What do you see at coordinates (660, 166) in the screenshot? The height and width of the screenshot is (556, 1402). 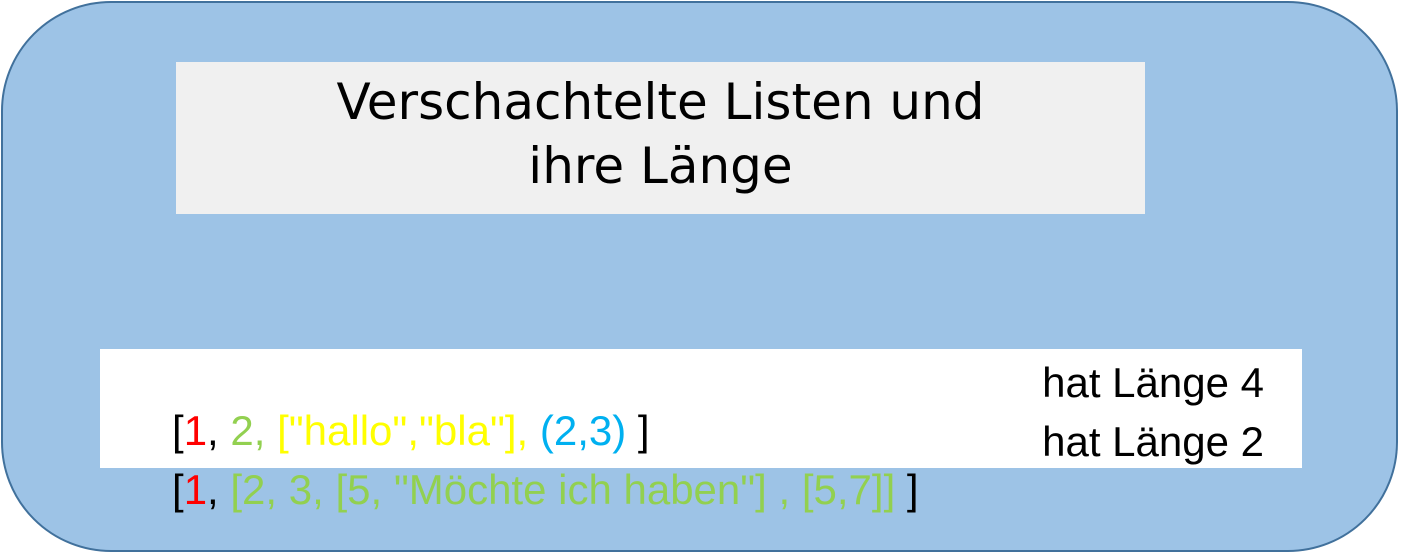 I see `title-line-2: ihre Länge` at bounding box center [660, 166].